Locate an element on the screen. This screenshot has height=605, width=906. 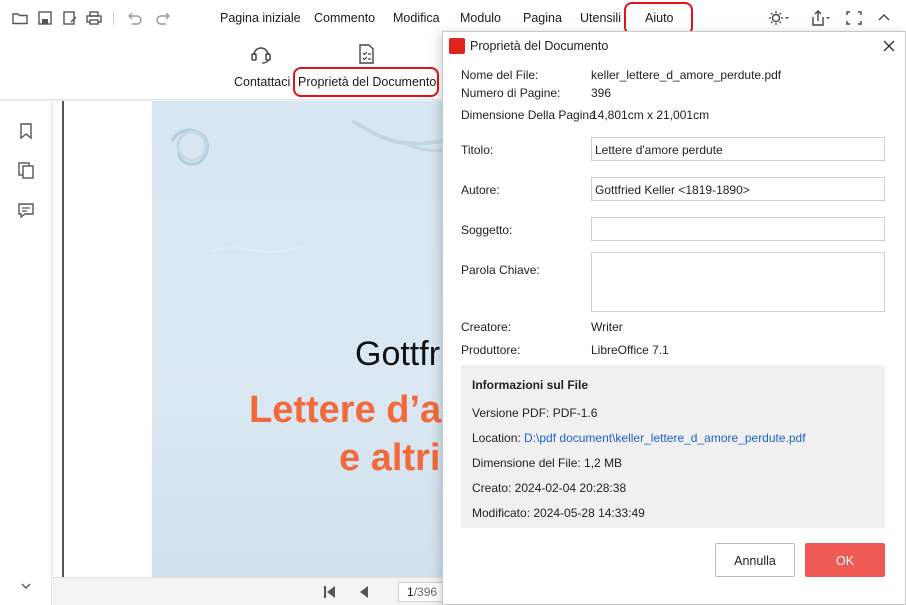
menu-form: Modulo is located at coordinates (480, 18).